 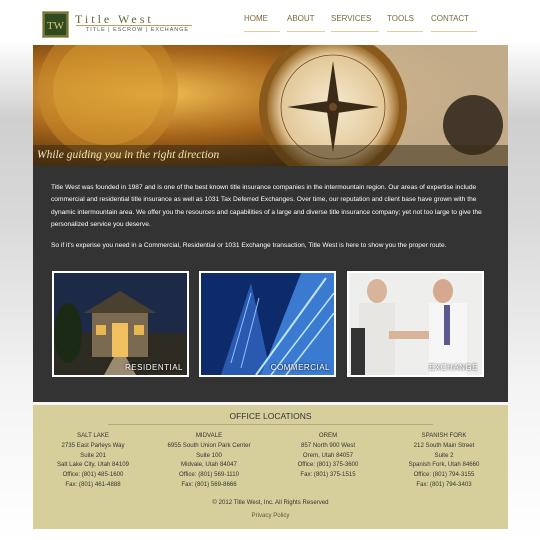 I want to click on svg-text: TW, so click(x=56, y=26).